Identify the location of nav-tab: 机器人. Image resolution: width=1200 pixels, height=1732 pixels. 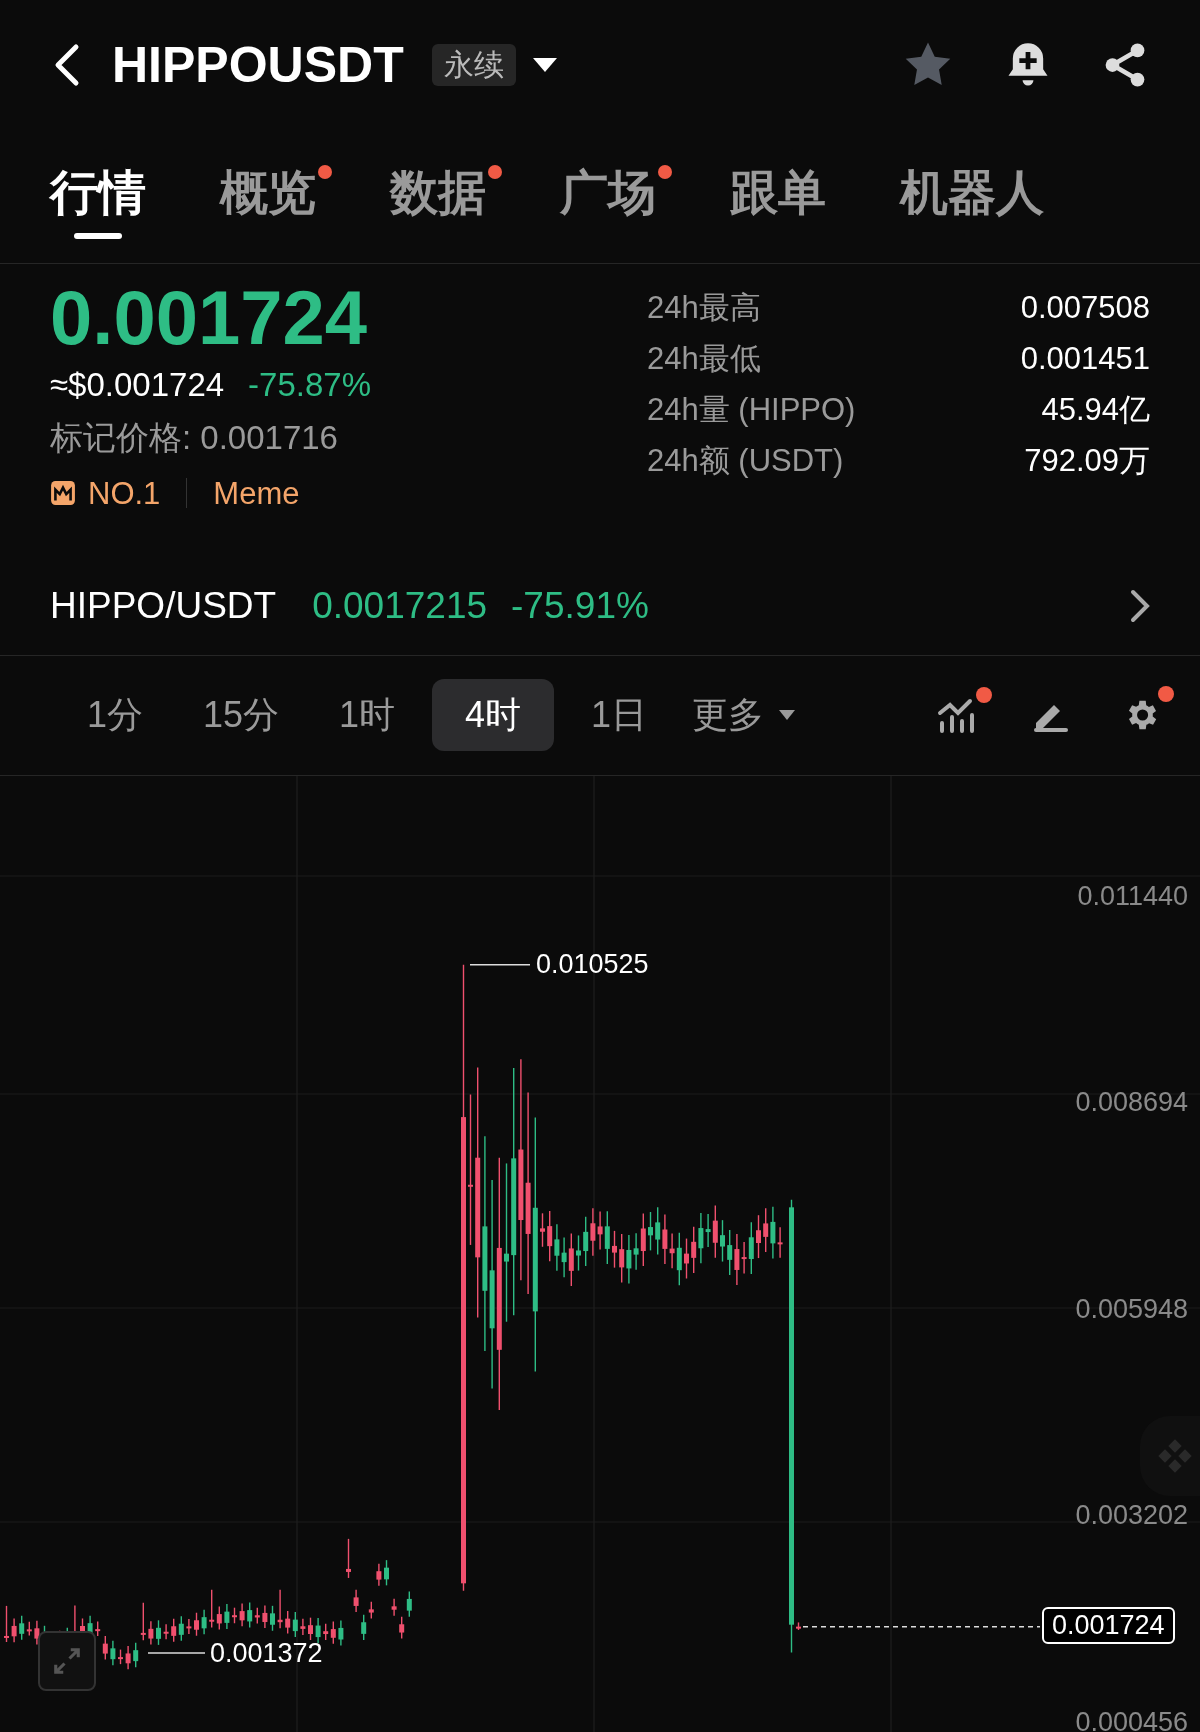
(972, 204).